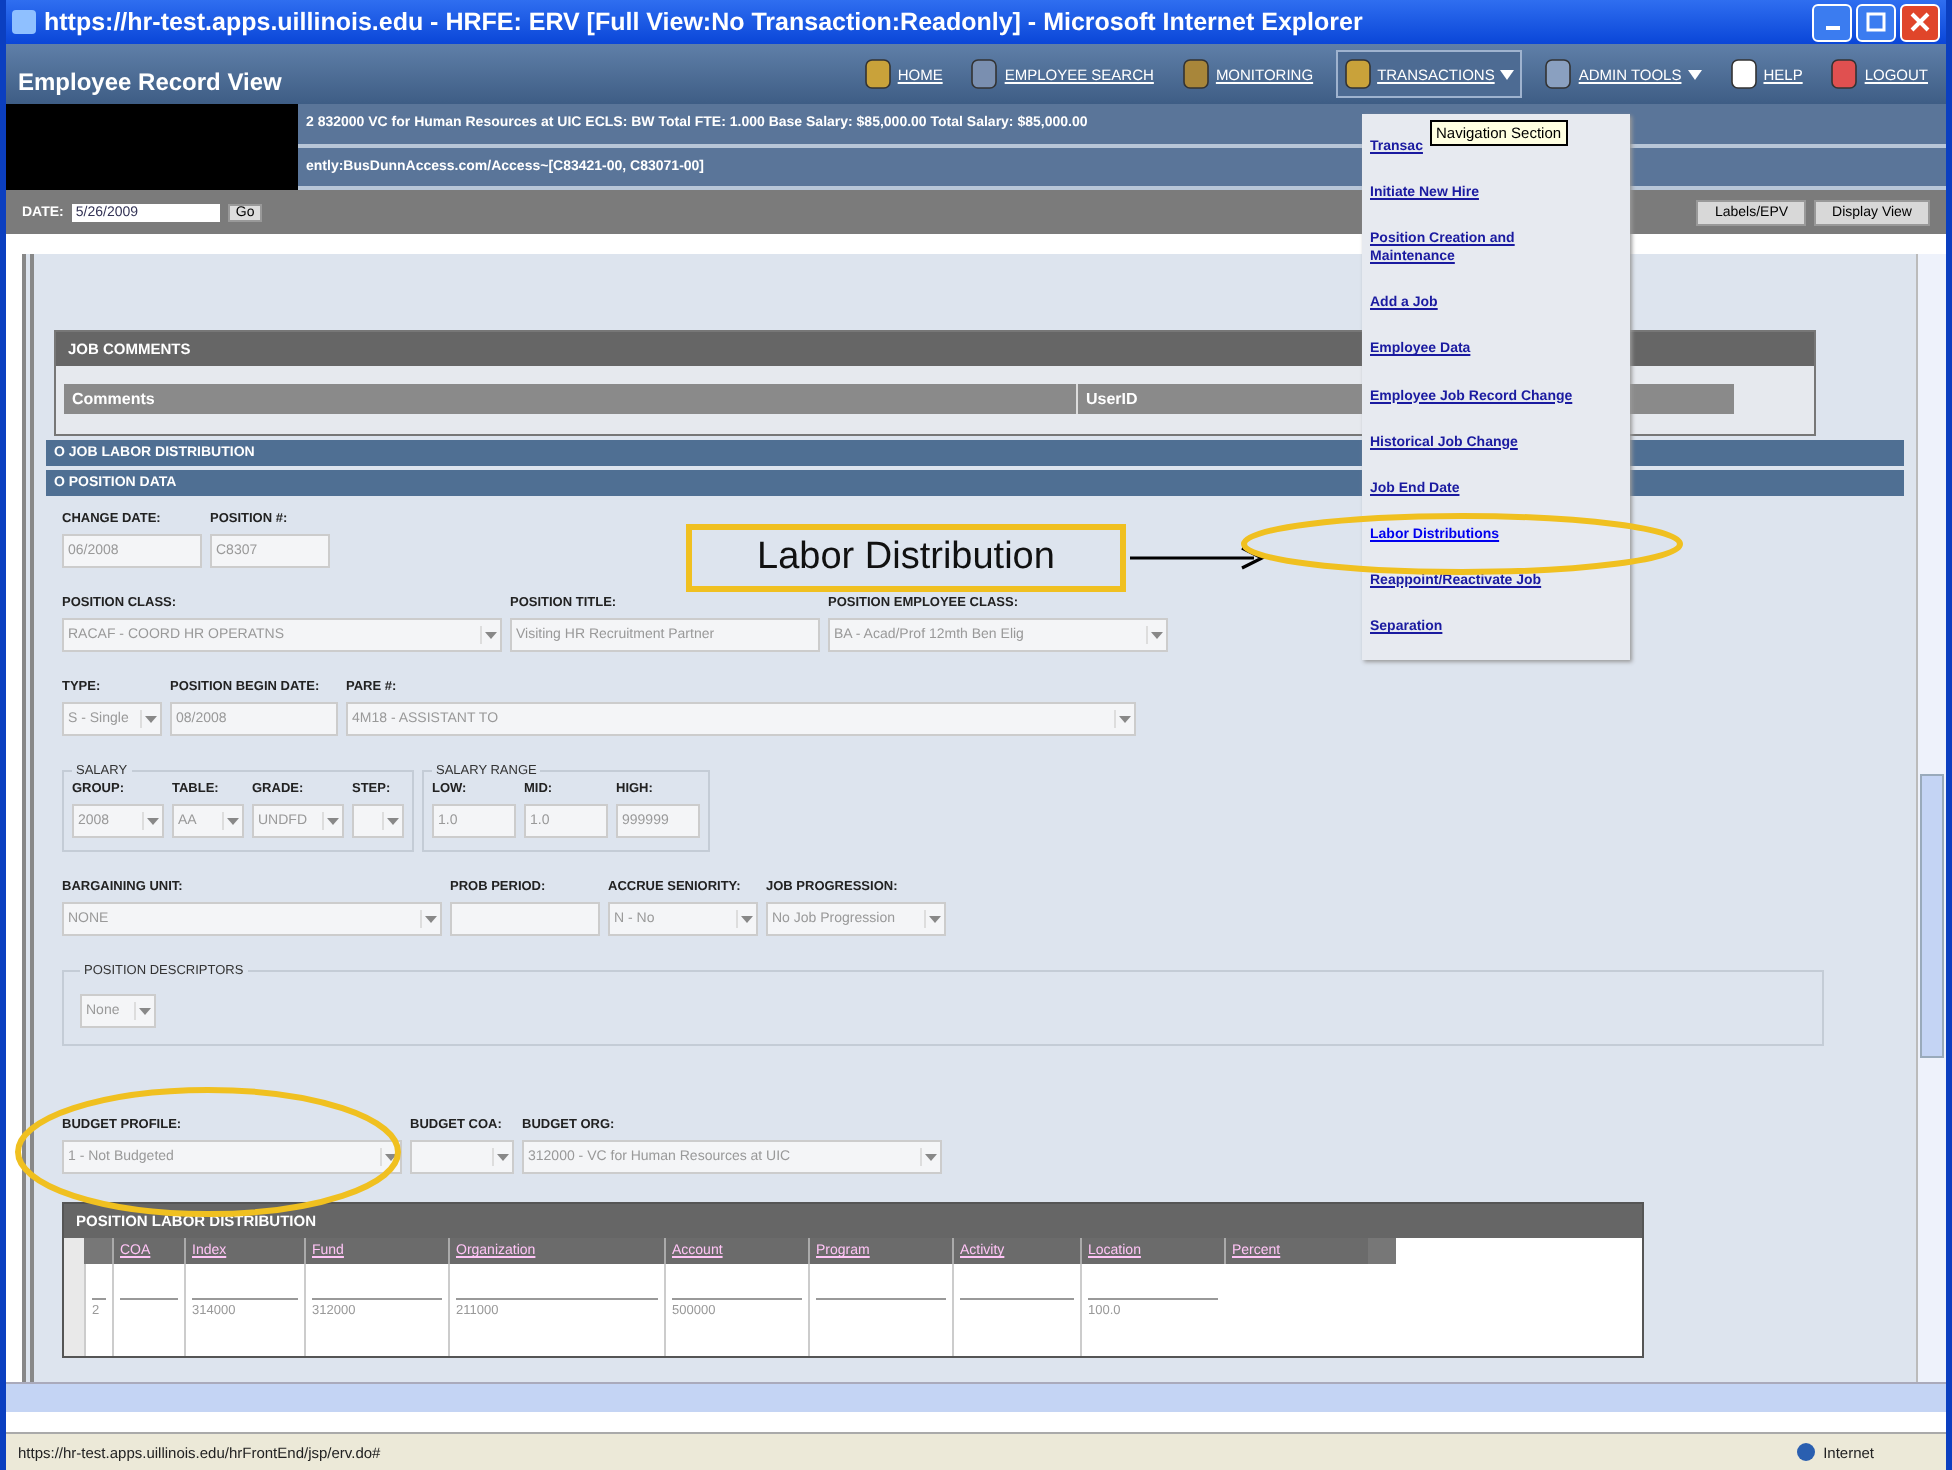 This screenshot has height=1470, width=1952. I want to click on globe-icon, so click(1805, 1452).